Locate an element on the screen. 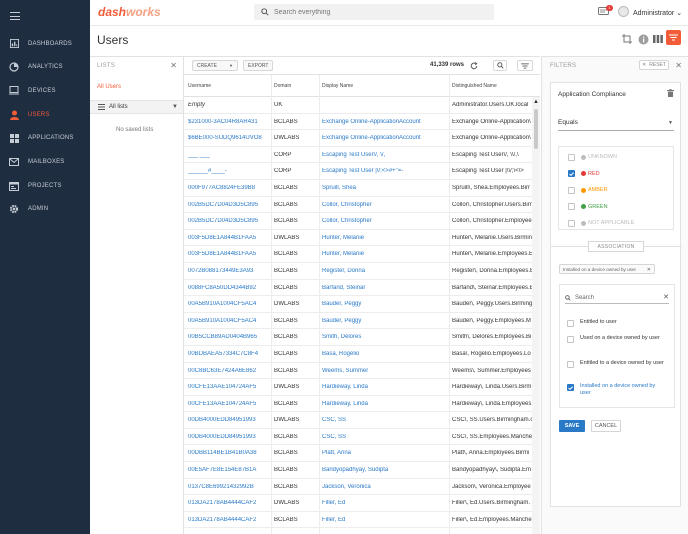 The width and height of the screenshot is (688, 534). cell-username: 0137C8E69921432992B is located at coordinates (230, 487).